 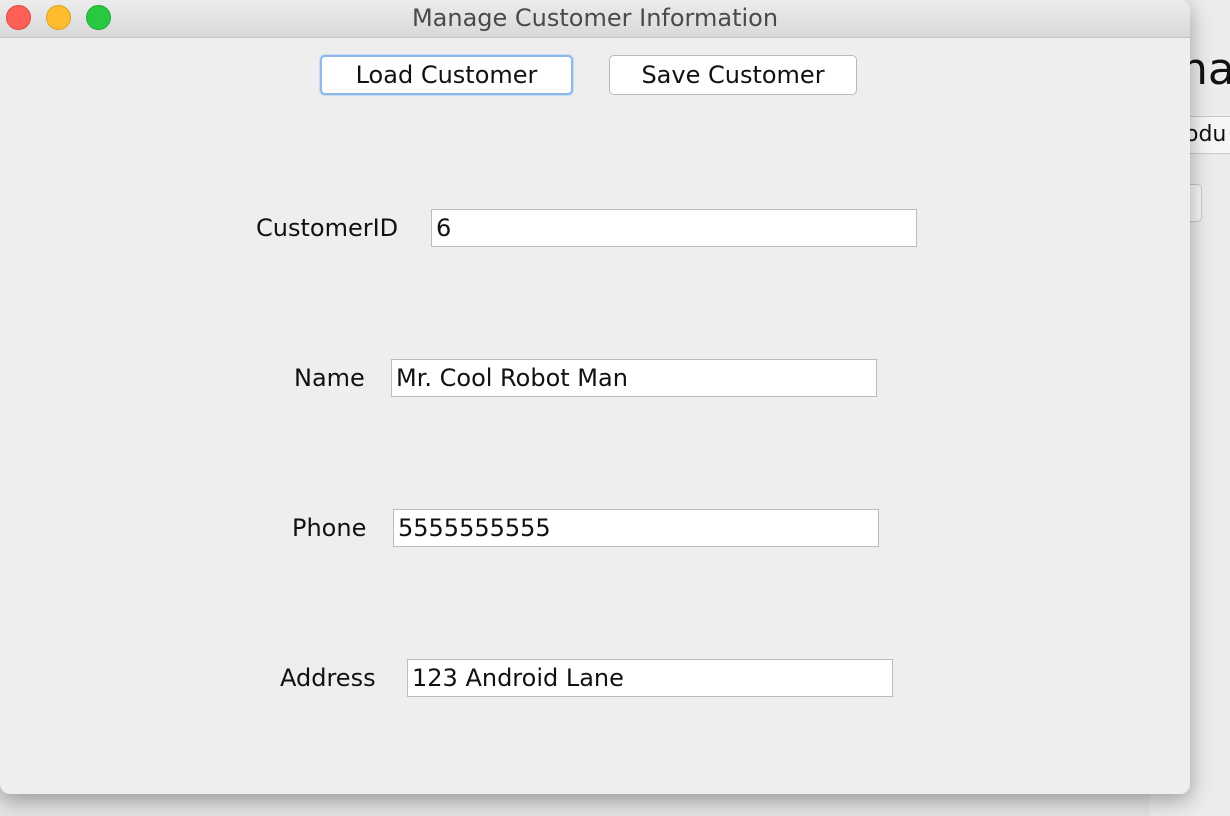 I want to click on phone-label: Phone, so click(x=329, y=528).